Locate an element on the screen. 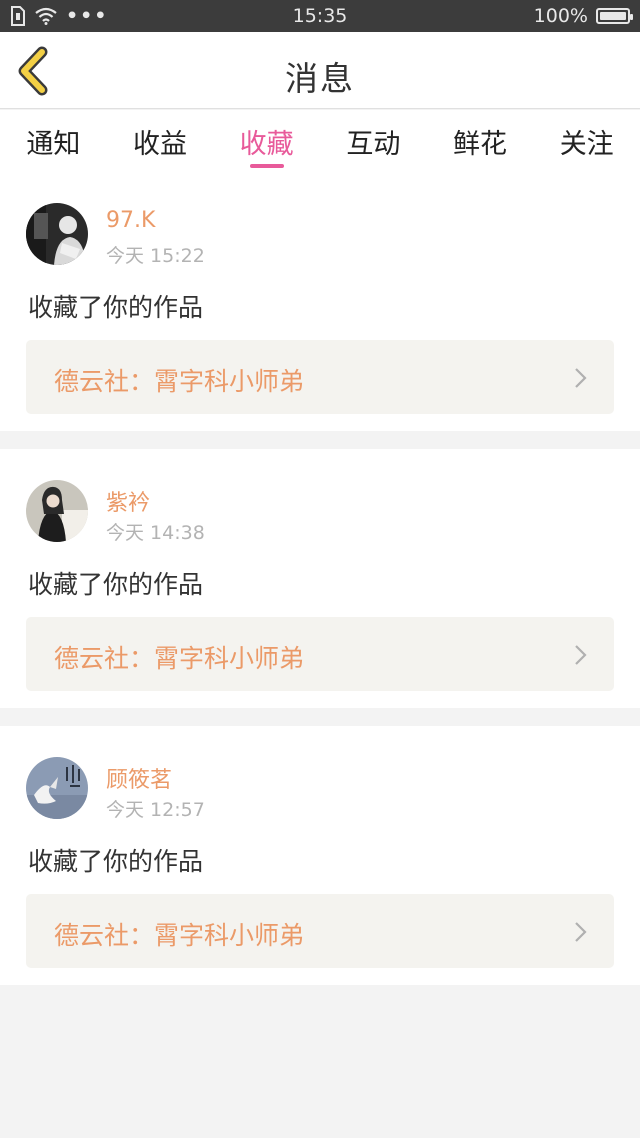 The image size is (640, 1138). nav-bar: 消息 is located at coordinates (320, 70).